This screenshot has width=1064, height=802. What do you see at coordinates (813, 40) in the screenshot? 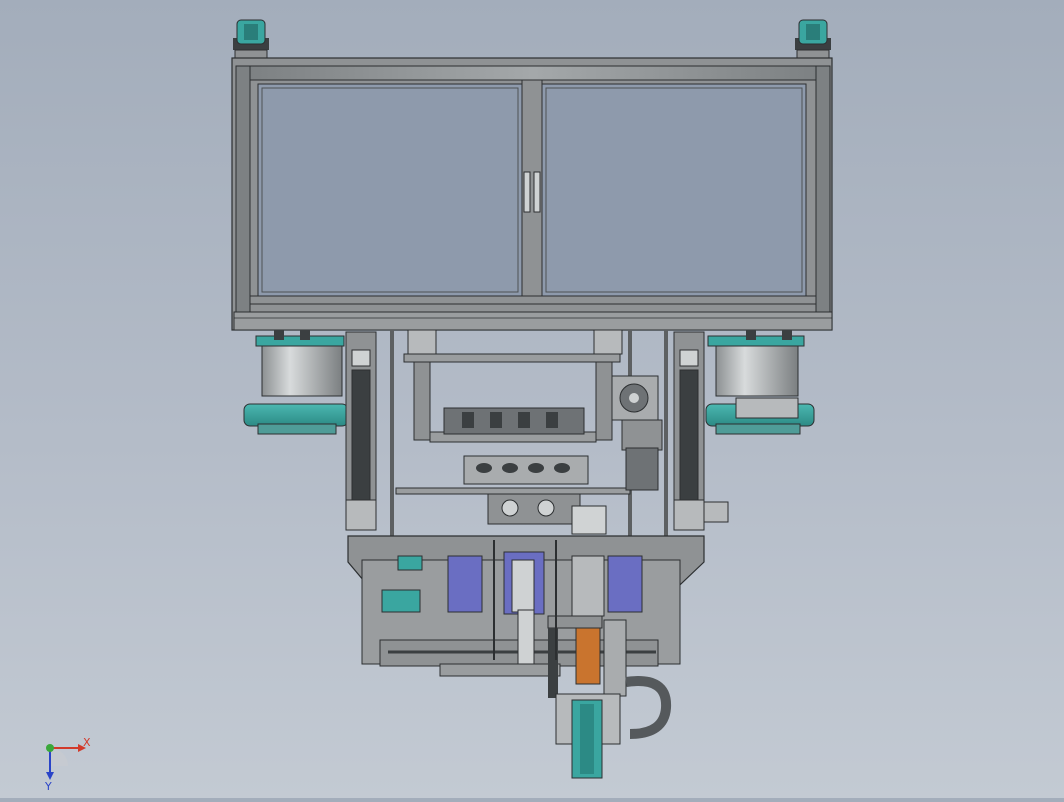
I see `caster-right` at bounding box center [813, 40].